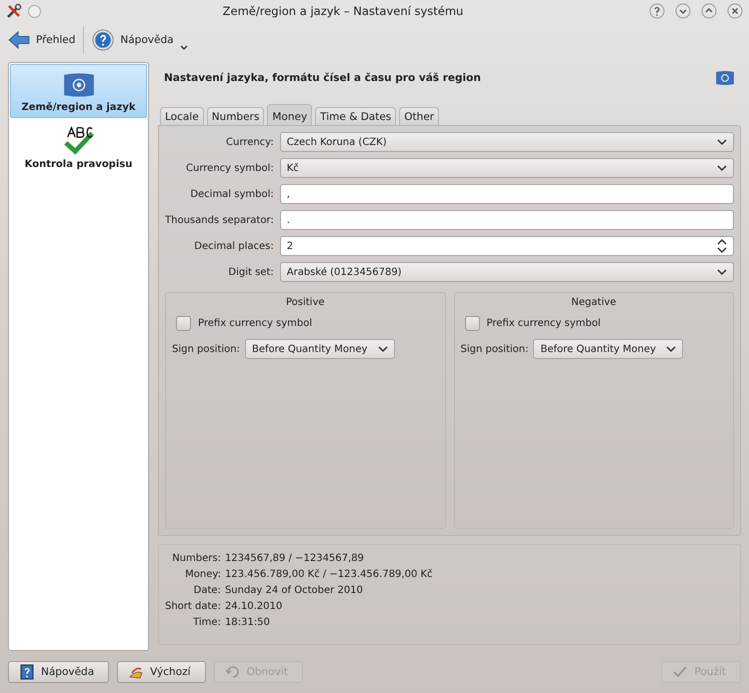 The width and height of the screenshot is (749, 693). What do you see at coordinates (735, 11) in the screenshot?
I see `close-icon` at bounding box center [735, 11].